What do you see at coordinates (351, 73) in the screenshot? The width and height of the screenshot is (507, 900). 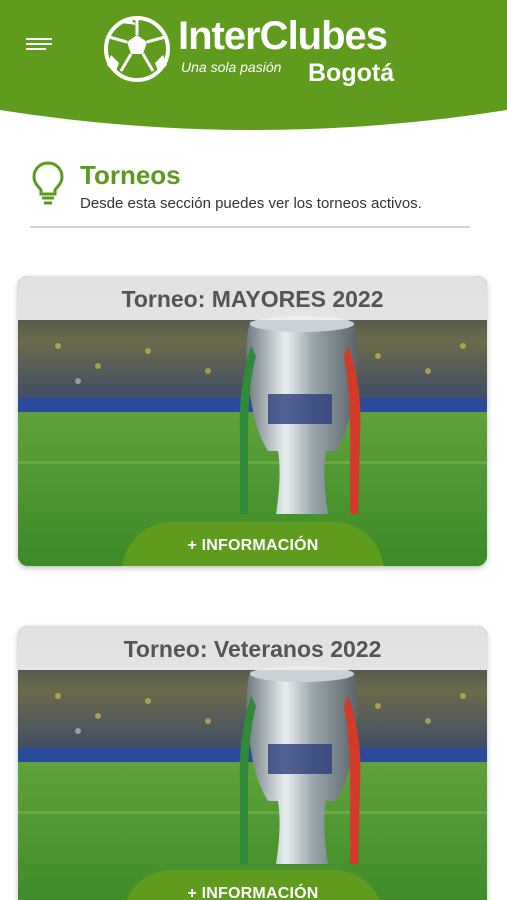 I see `brand-city: Bogotá` at bounding box center [351, 73].